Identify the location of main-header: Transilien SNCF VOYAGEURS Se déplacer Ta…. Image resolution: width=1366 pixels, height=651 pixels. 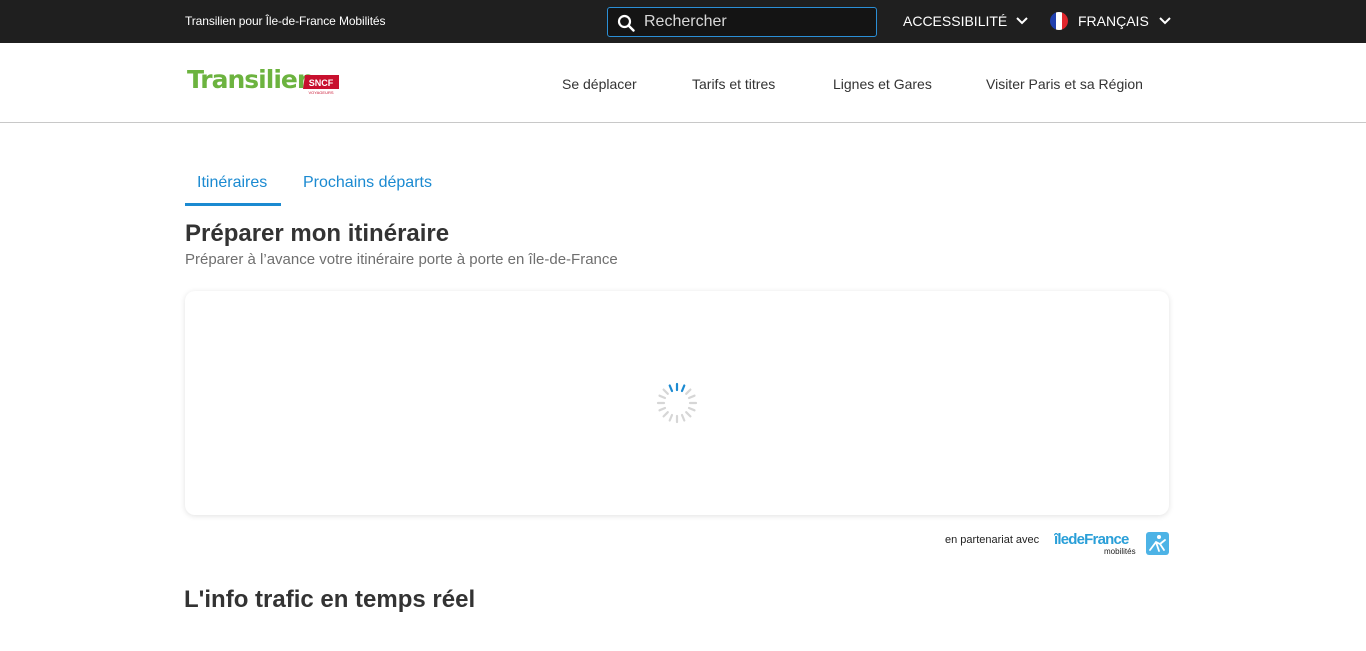
(683, 83).